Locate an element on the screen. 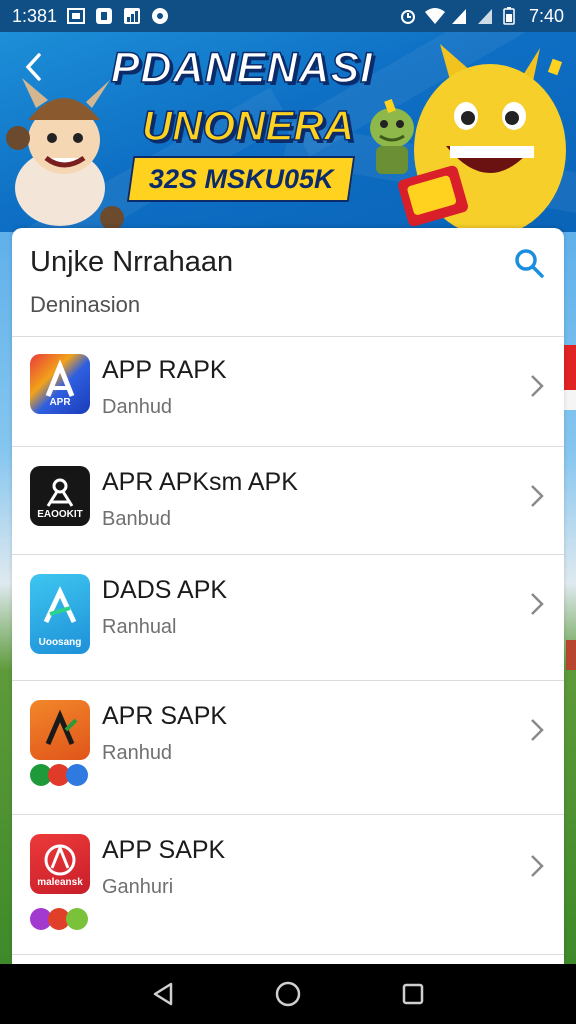  search-button is located at coordinates (529, 263).